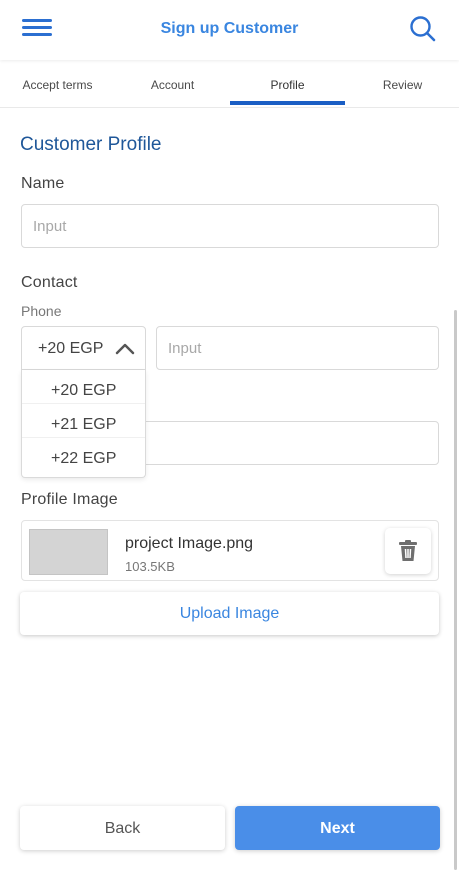 The width and height of the screenshot is (459, 880). I want to click on upload-image-button: Upload Image, so click(229, 613).